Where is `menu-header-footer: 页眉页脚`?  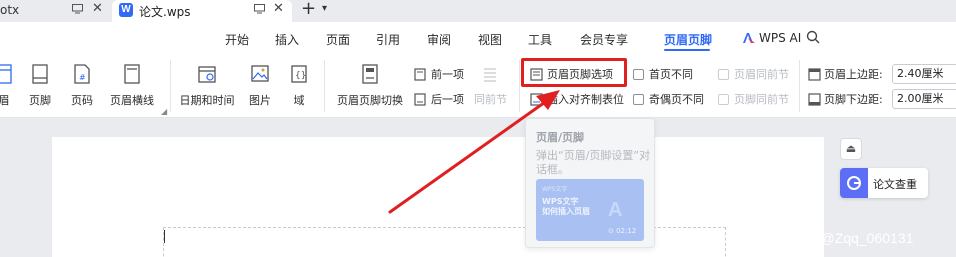 menu-header-footer: 页眉页脚 is located at coordinates (688, 39).